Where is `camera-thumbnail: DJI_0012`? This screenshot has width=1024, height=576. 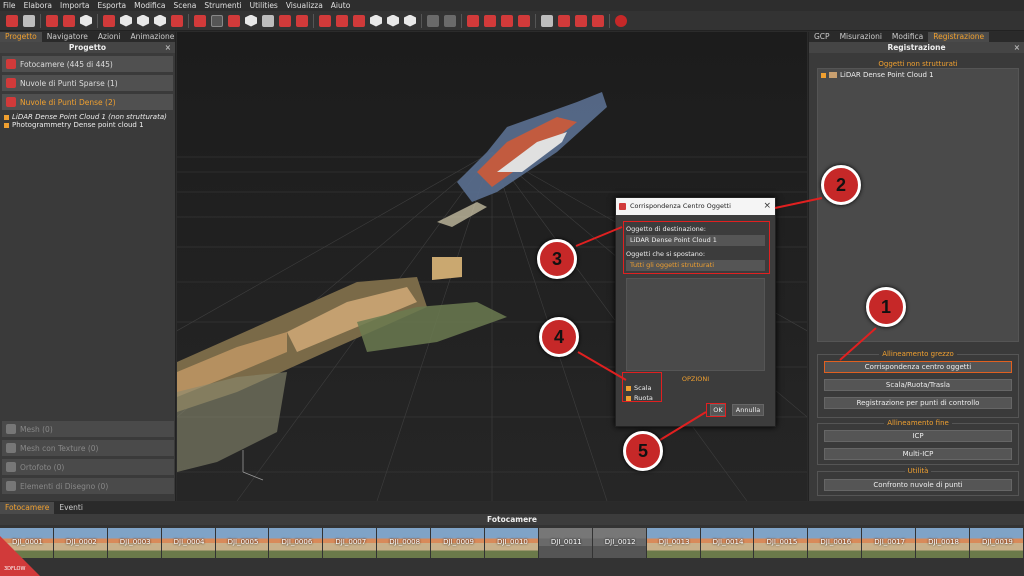
camera-thumbnail: DJI_0012 is located at coordinates (619, 543).